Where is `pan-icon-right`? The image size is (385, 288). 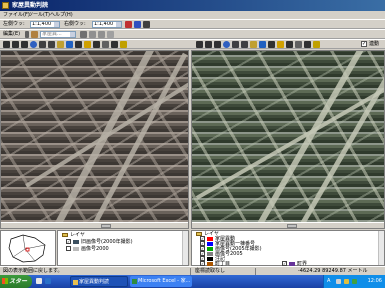 pan-icon-right is located at coordinates (199, 44).